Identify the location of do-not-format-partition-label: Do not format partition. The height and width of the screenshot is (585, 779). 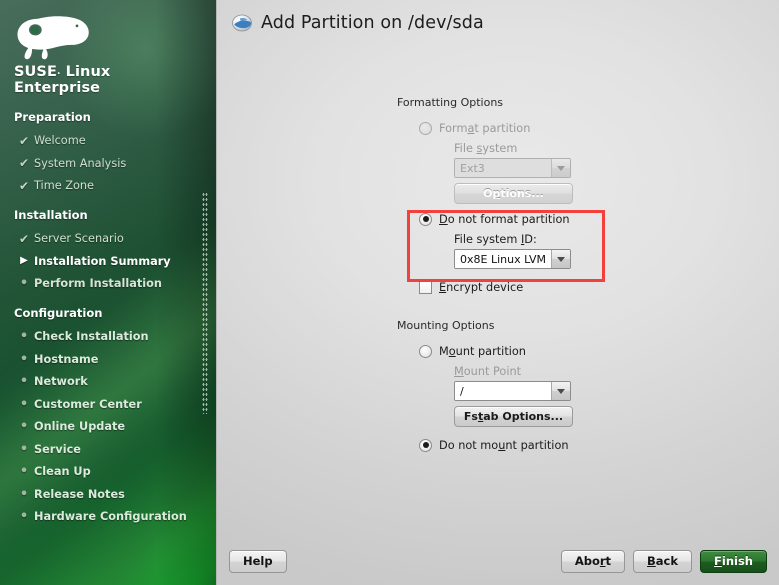
(504, 219).